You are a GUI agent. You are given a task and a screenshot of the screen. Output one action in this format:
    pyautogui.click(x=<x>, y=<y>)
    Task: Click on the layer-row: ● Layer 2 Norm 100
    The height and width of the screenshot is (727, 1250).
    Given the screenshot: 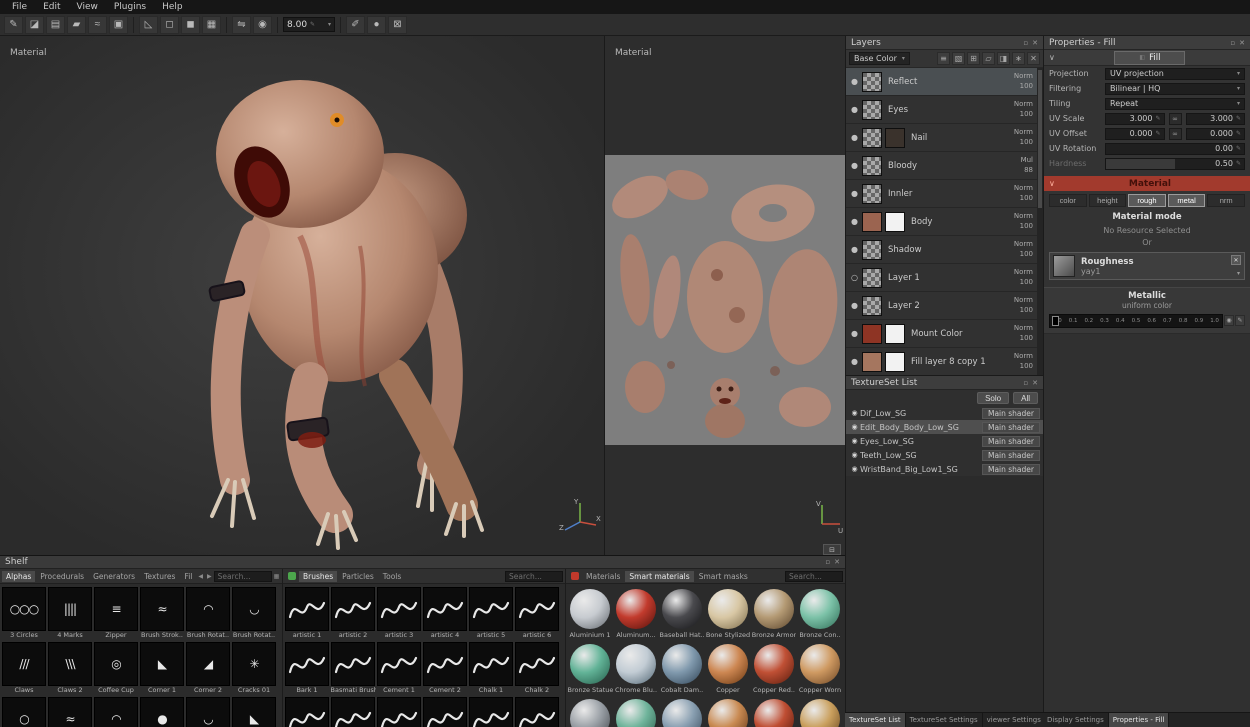 What is the action you would take?
    pyautogui.click(x=944, y=306)
    